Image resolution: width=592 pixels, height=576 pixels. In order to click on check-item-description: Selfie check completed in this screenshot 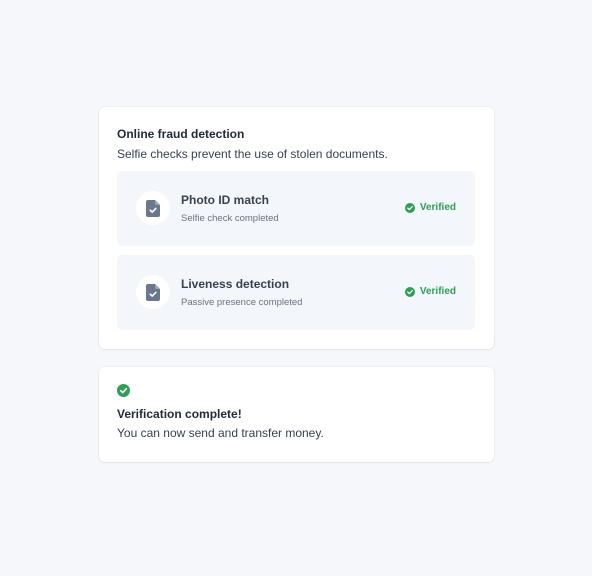, I will do `click(230, 218)`.